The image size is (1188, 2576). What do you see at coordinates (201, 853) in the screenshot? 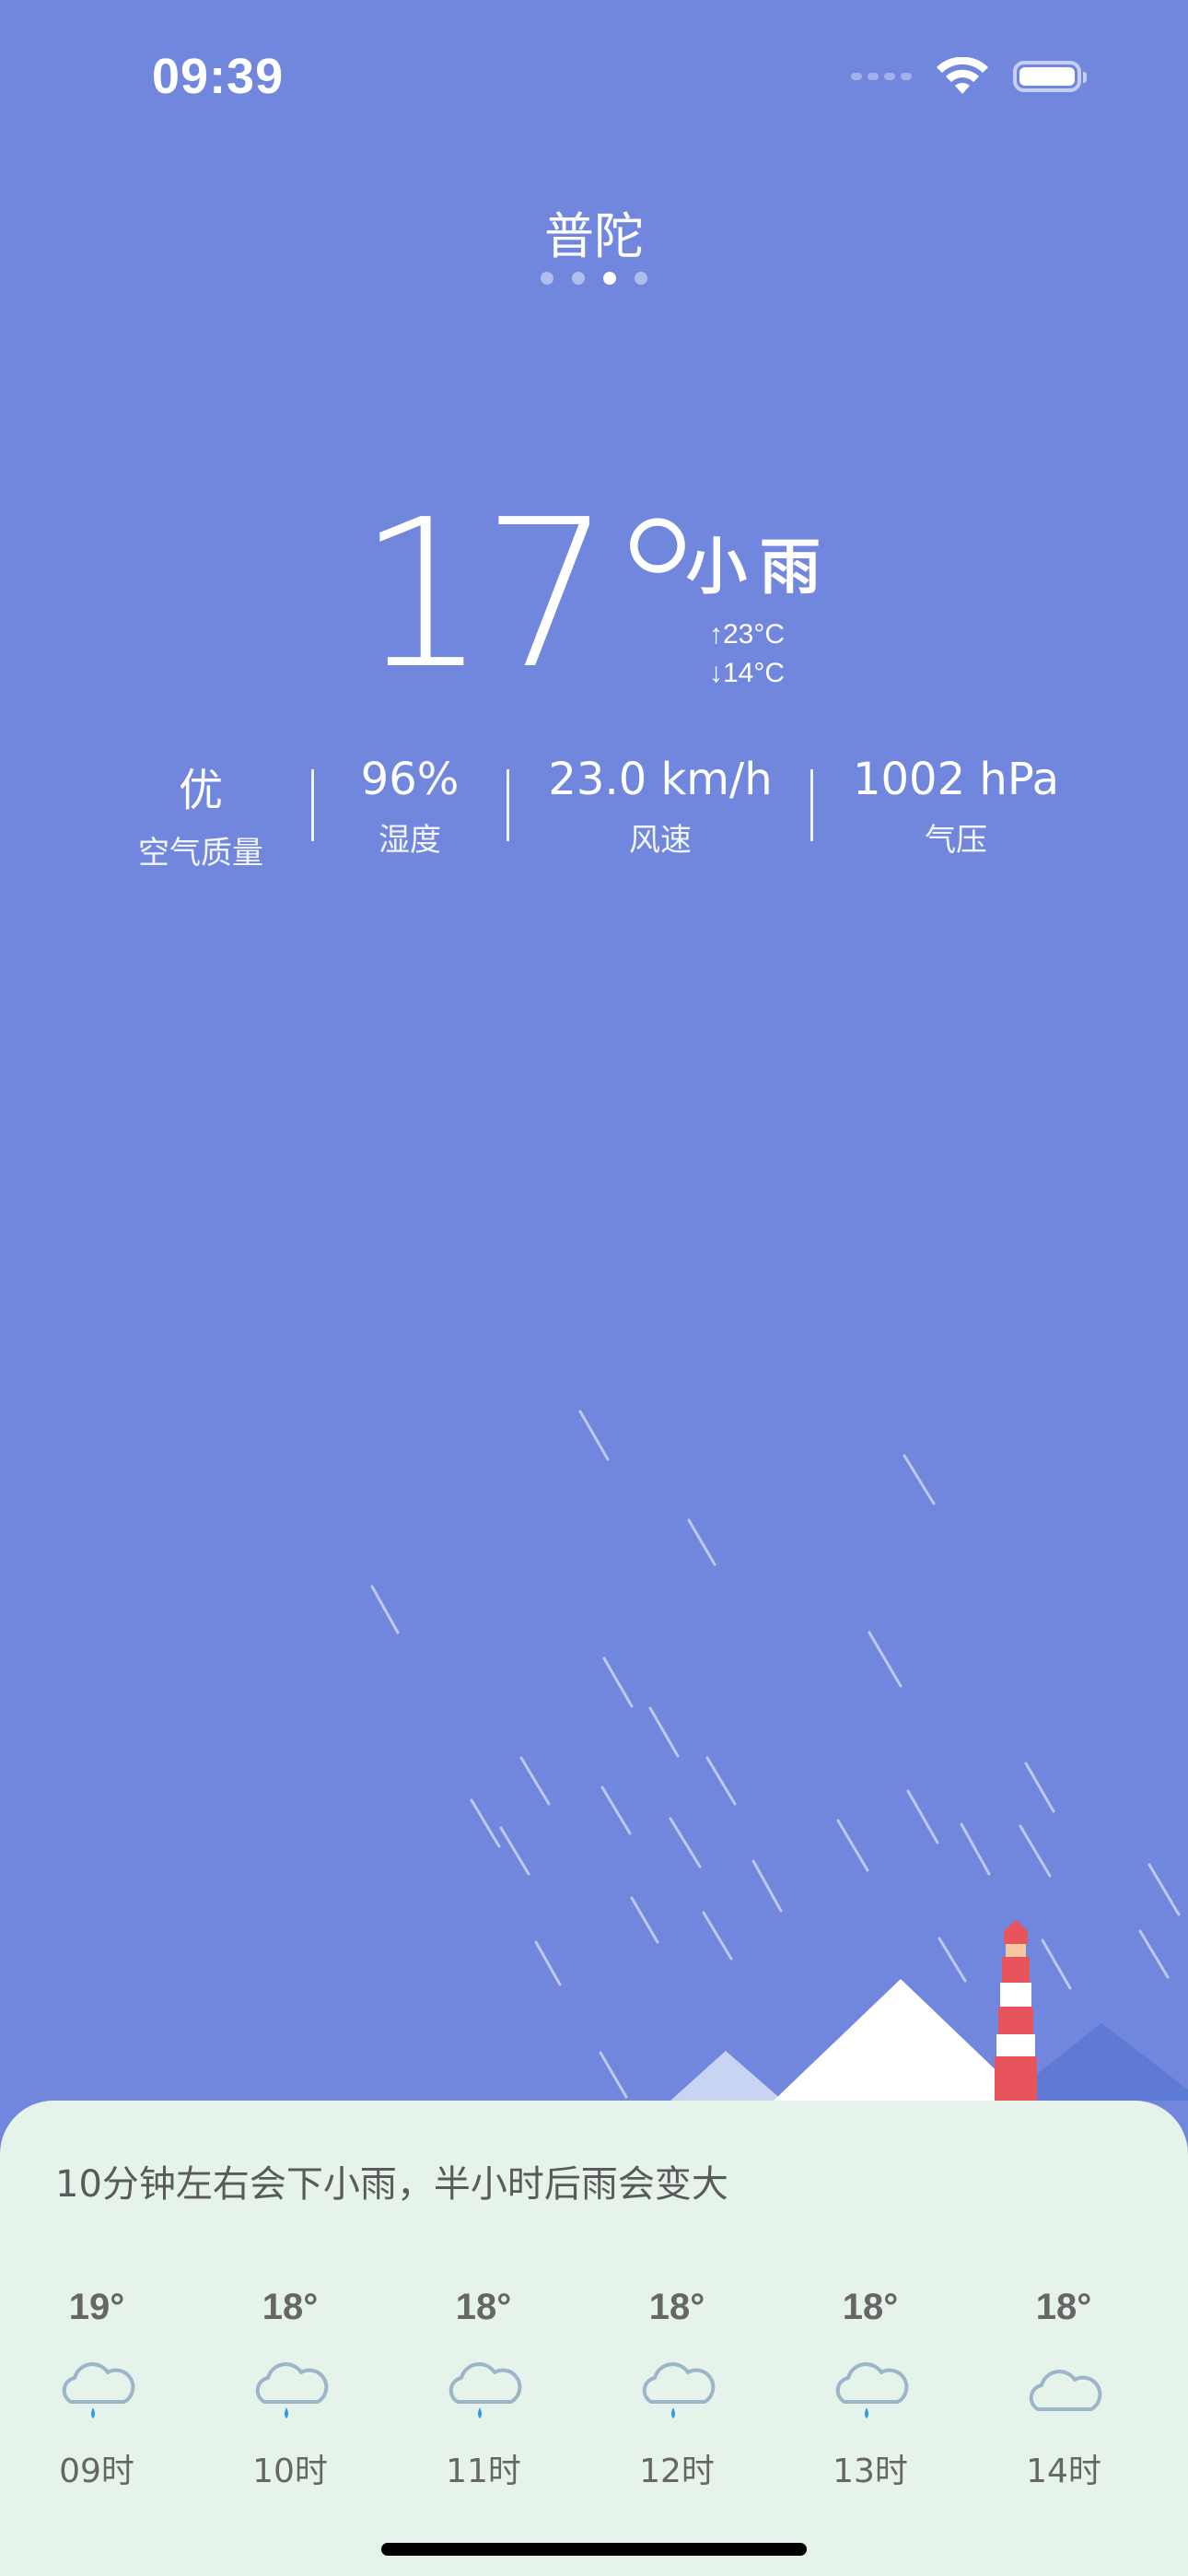
I see `metric-label: 空气质量` at bounding box center [201, 853].